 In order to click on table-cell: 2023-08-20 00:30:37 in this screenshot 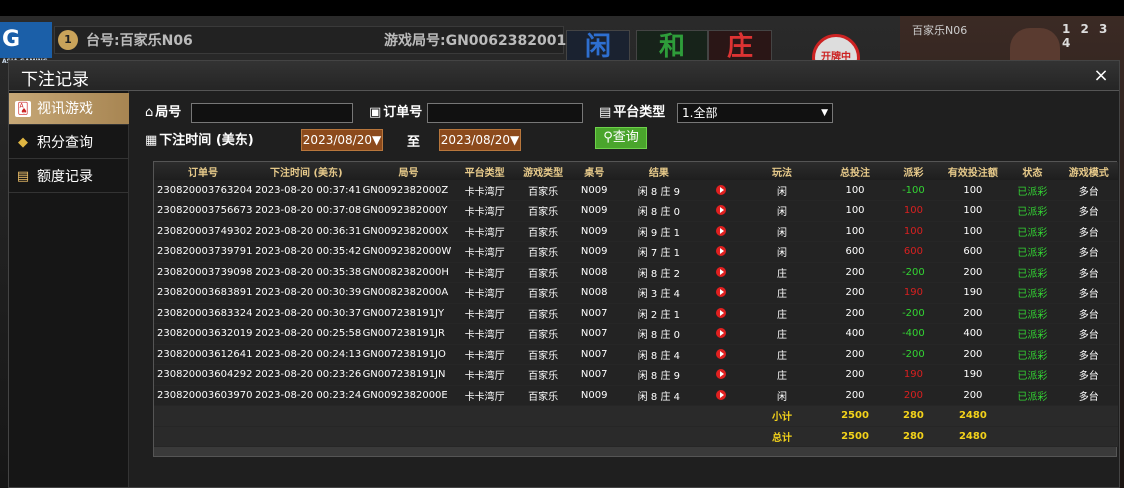, I will do `click(306, 313)`.